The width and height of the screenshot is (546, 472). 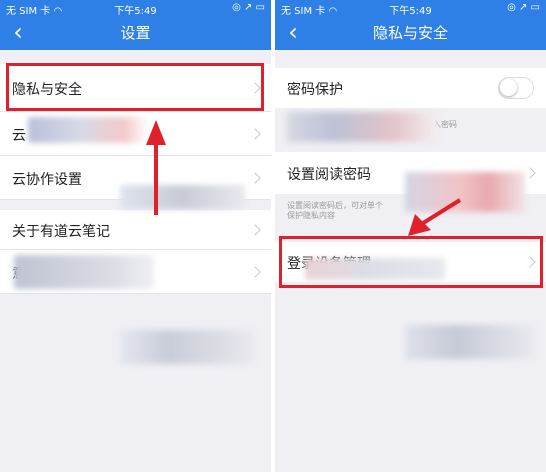 I want to click on arrow-up-icon, so click(x=156, y=167).